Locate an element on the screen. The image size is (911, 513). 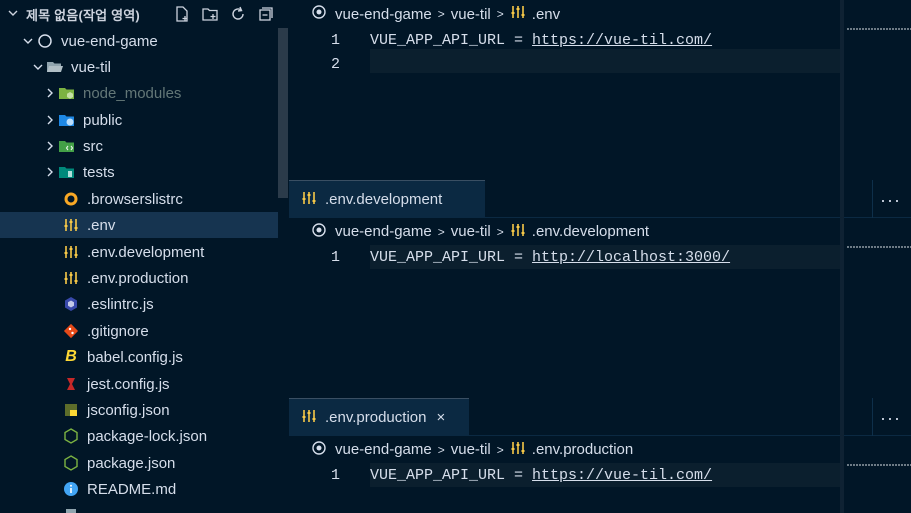
tree-file-env-development: .env.development is located at coordinates (139, 252).